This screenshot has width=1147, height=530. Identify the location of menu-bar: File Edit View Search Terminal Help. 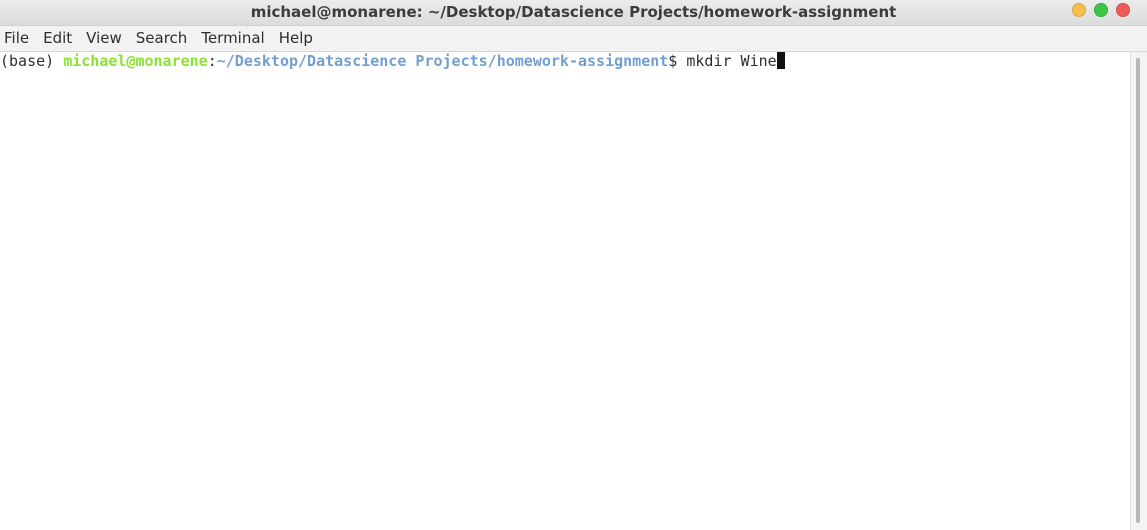
(573, 39).